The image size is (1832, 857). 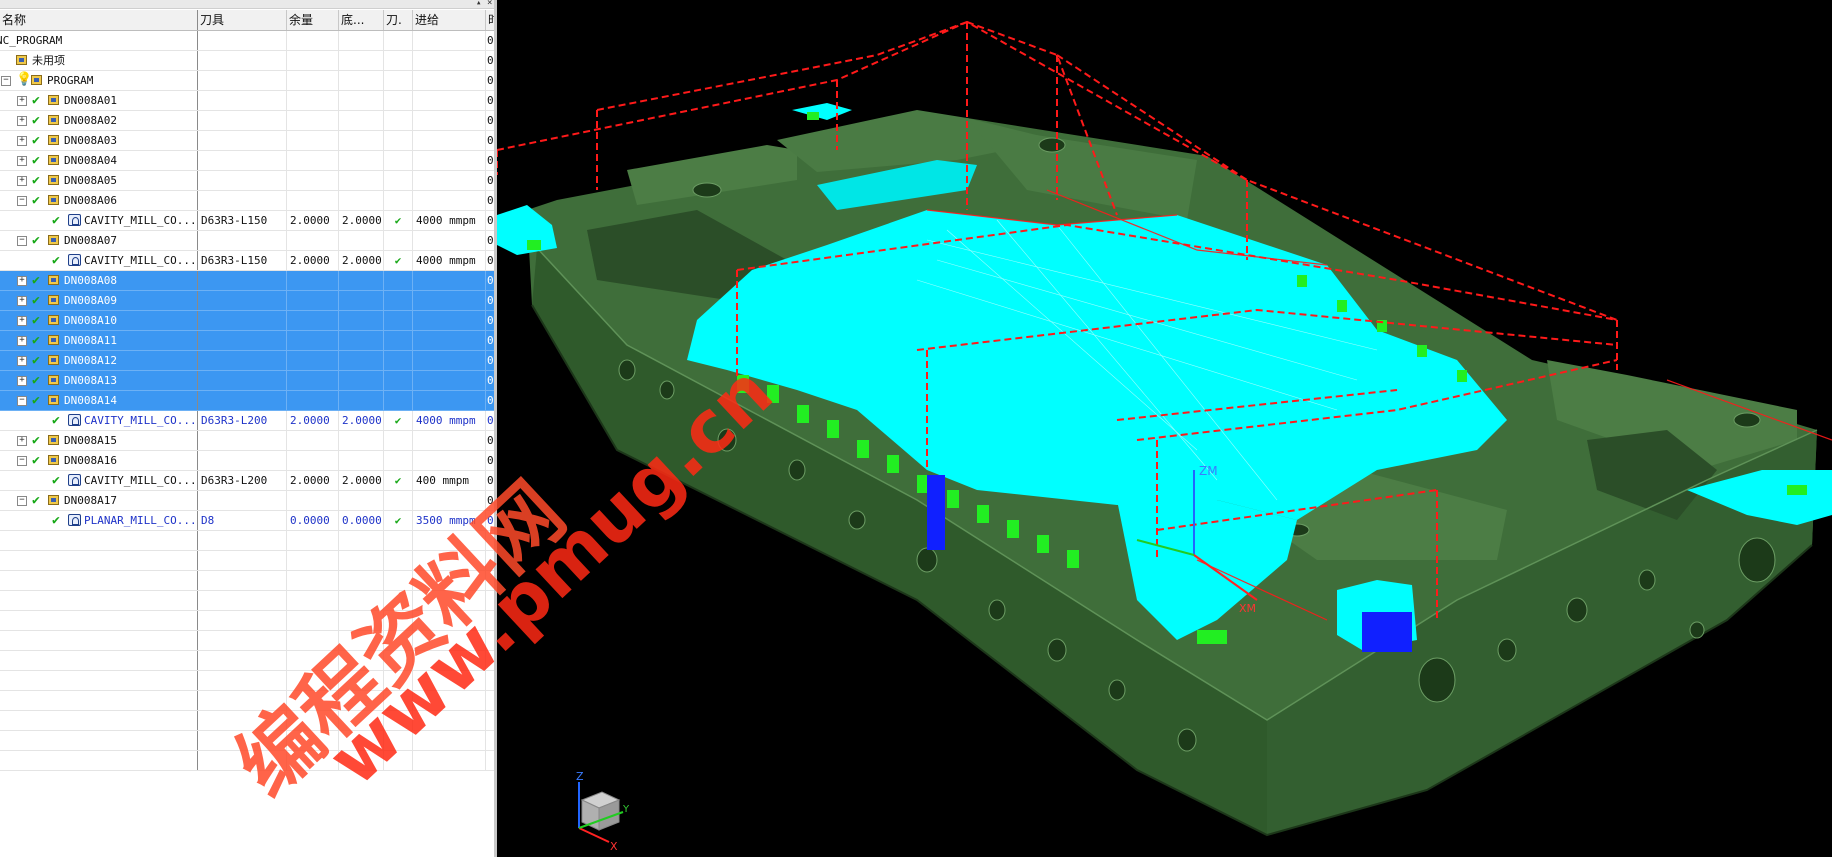 What do you see at coordinates (247, 301) in the screenshot?
I see `table-row: + ✔ DN008A09 00` at bounding box center [247, 301].